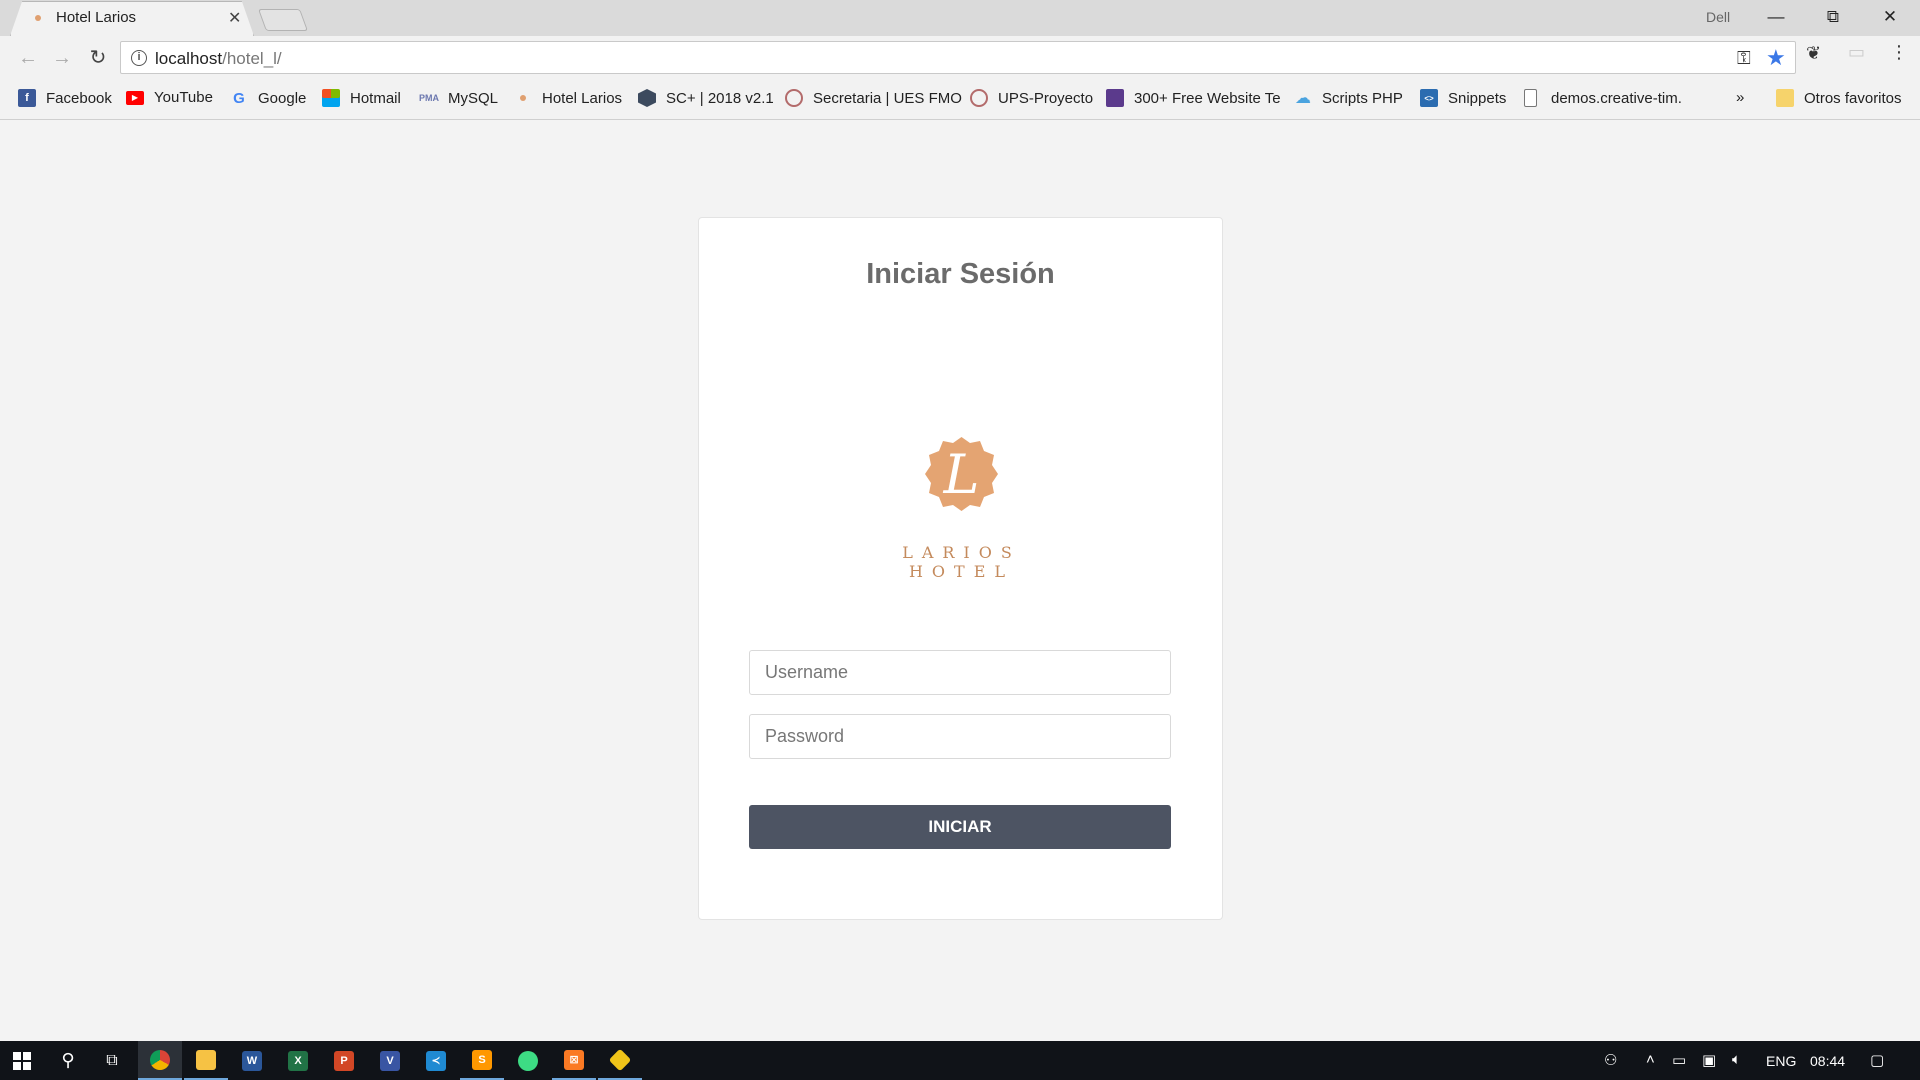  Describe the element at coordinates (647, 98) in the screenshot. I see `hexagon-icon` at that location.